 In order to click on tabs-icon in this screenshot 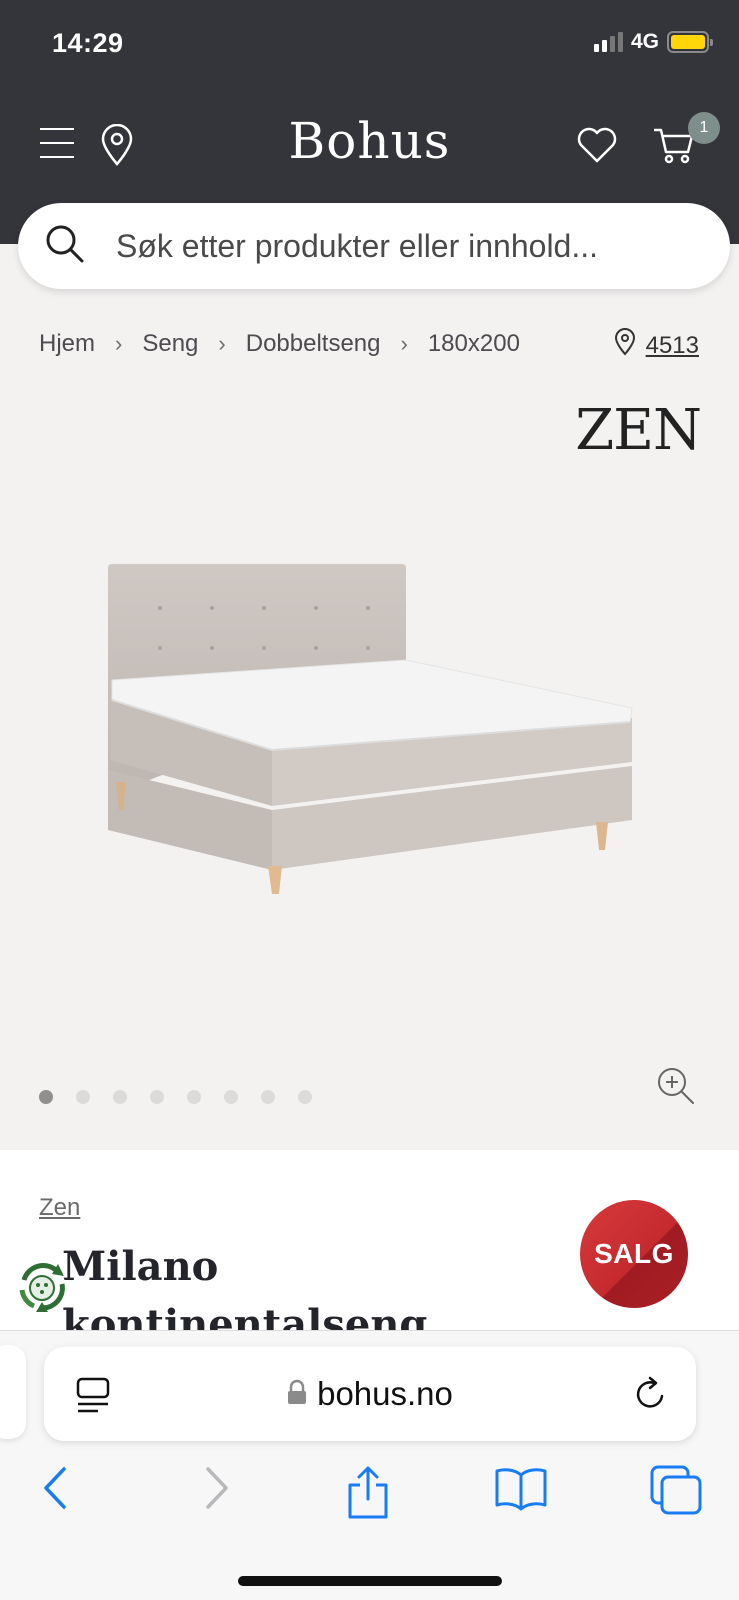, I will do `click(676, 1492)`.